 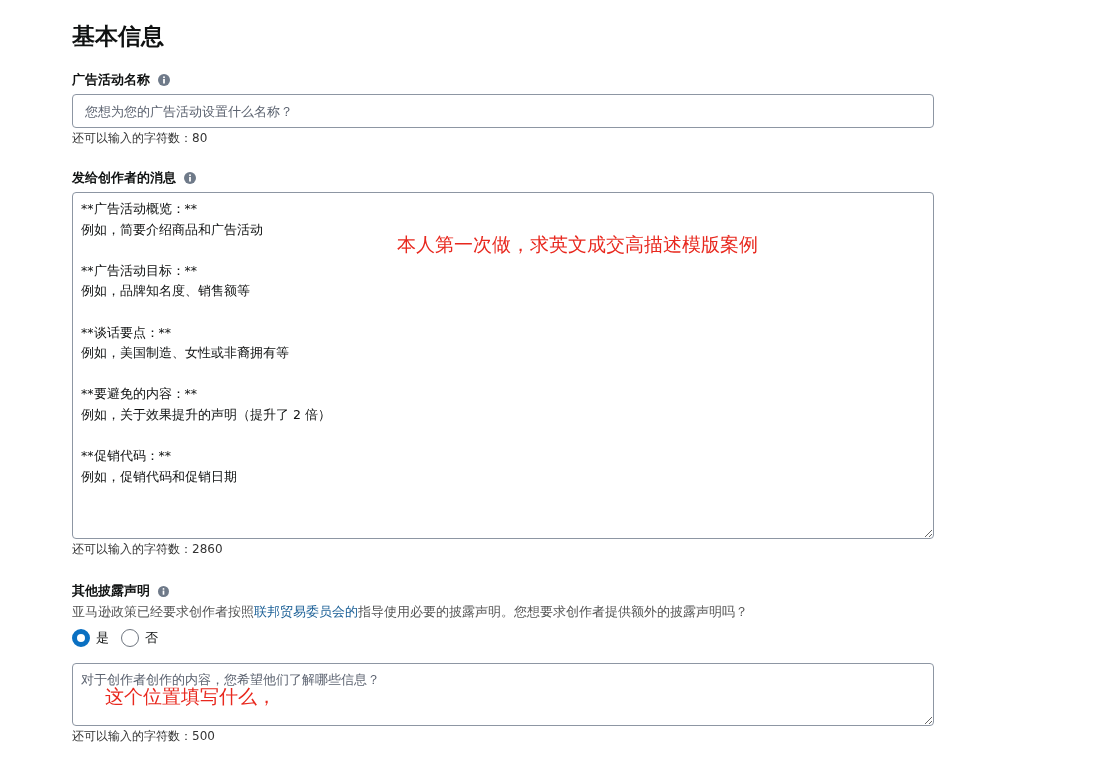 I want to click on annotation-text: 这个位置填写什么，, so click(x=190, y=697).